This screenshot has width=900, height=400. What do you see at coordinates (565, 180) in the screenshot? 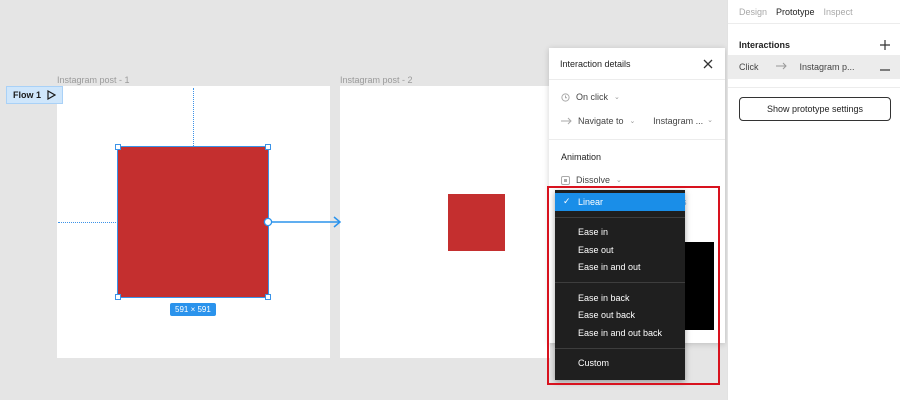
I see `dissolve-icon` at bounding box center [565, 180].